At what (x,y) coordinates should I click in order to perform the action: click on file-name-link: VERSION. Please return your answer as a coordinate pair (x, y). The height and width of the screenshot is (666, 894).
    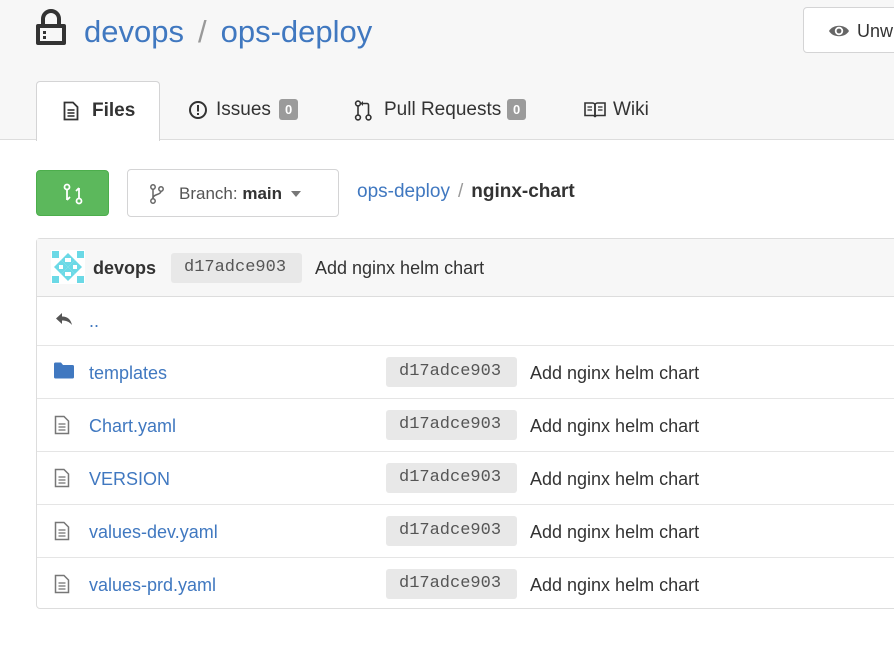
    Looking at the image, I should click on (129, 479).